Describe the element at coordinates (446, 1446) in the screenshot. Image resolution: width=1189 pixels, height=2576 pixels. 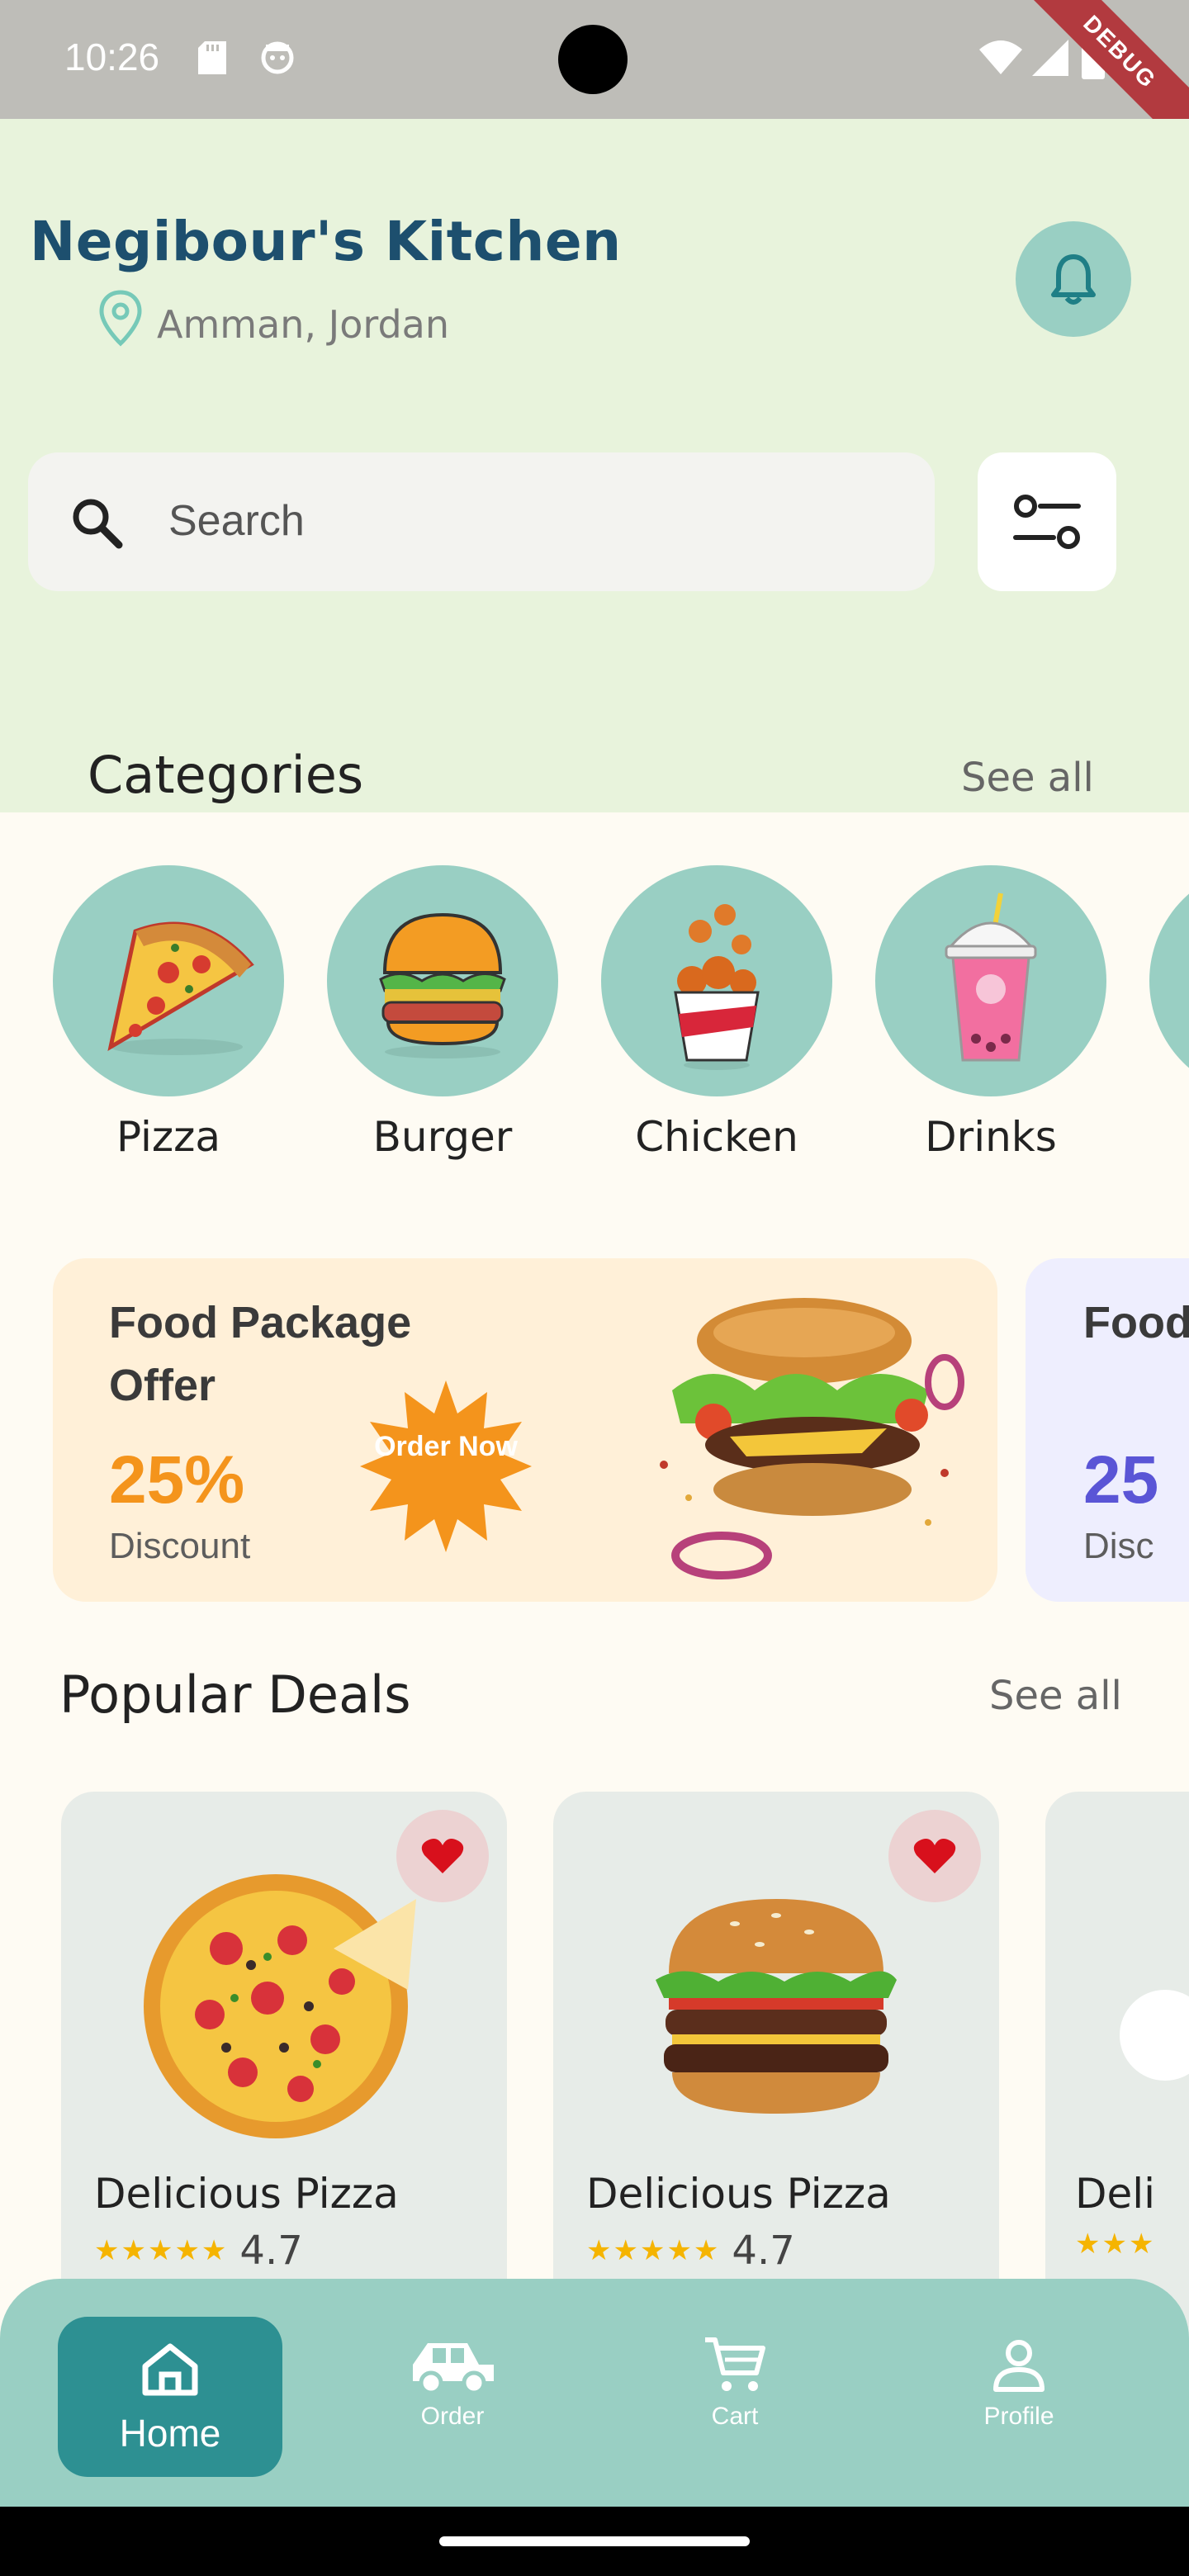
I see `order-now-label: Order Now` at that location.